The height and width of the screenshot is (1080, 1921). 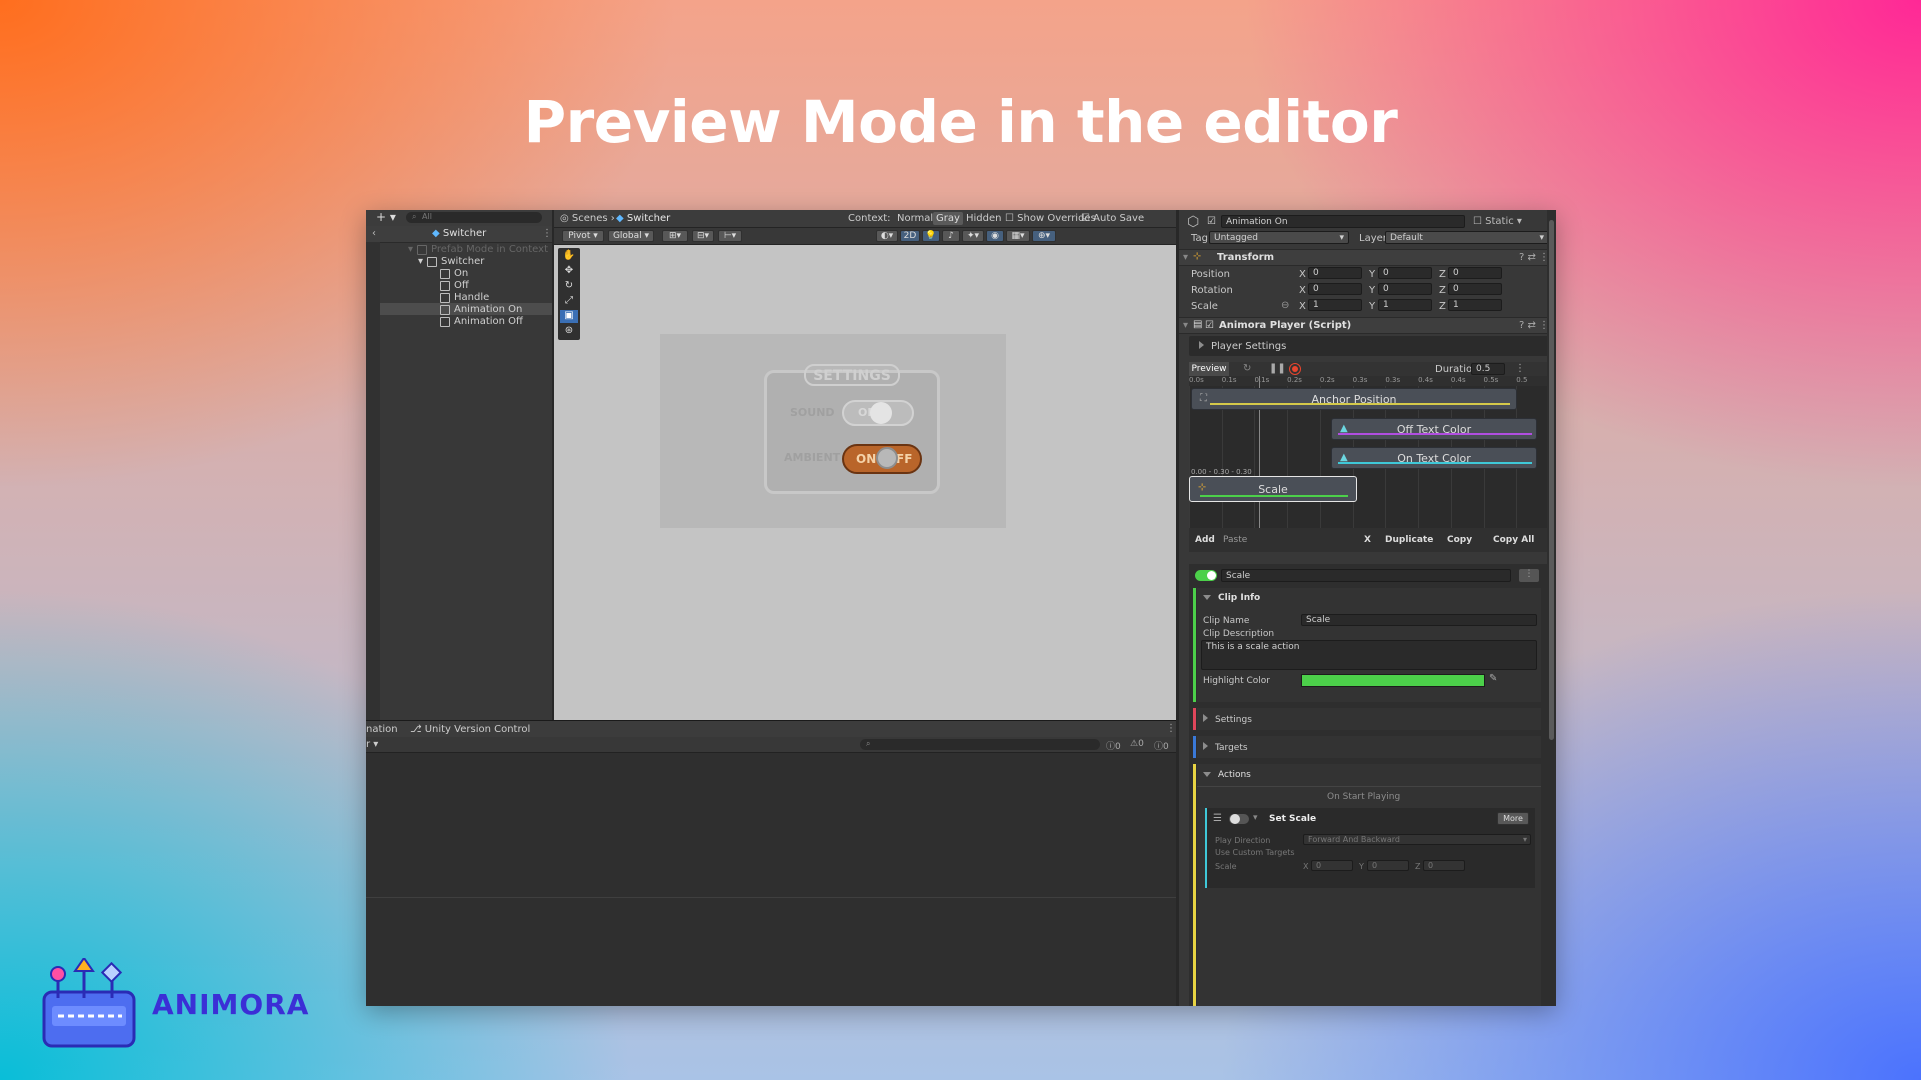 I want to click on context-hidden-tab: Hidden, so click(x=983, y=218).